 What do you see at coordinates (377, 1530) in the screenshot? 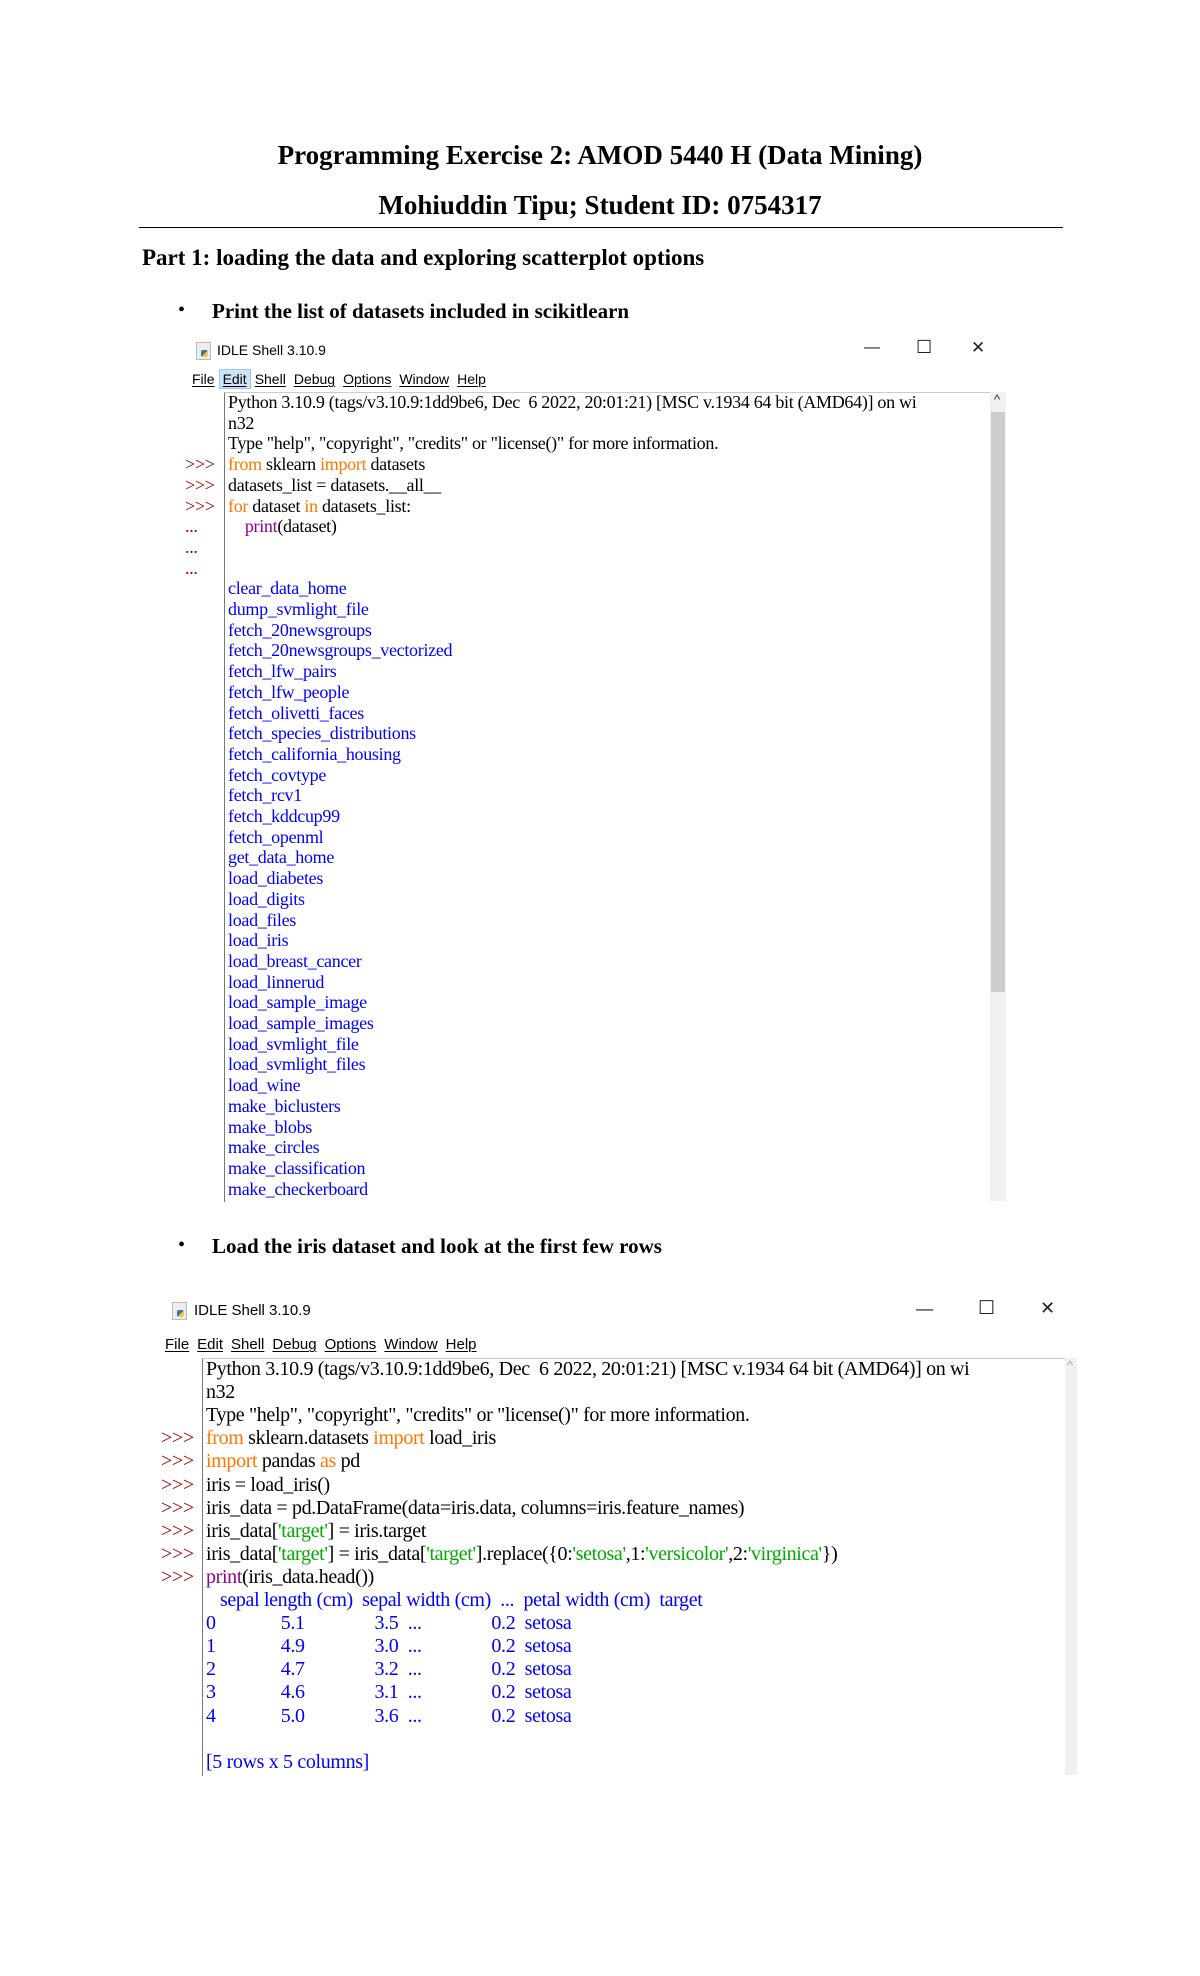
I see `code-text: ] = iris.target` at bounding box center [377, 1530].